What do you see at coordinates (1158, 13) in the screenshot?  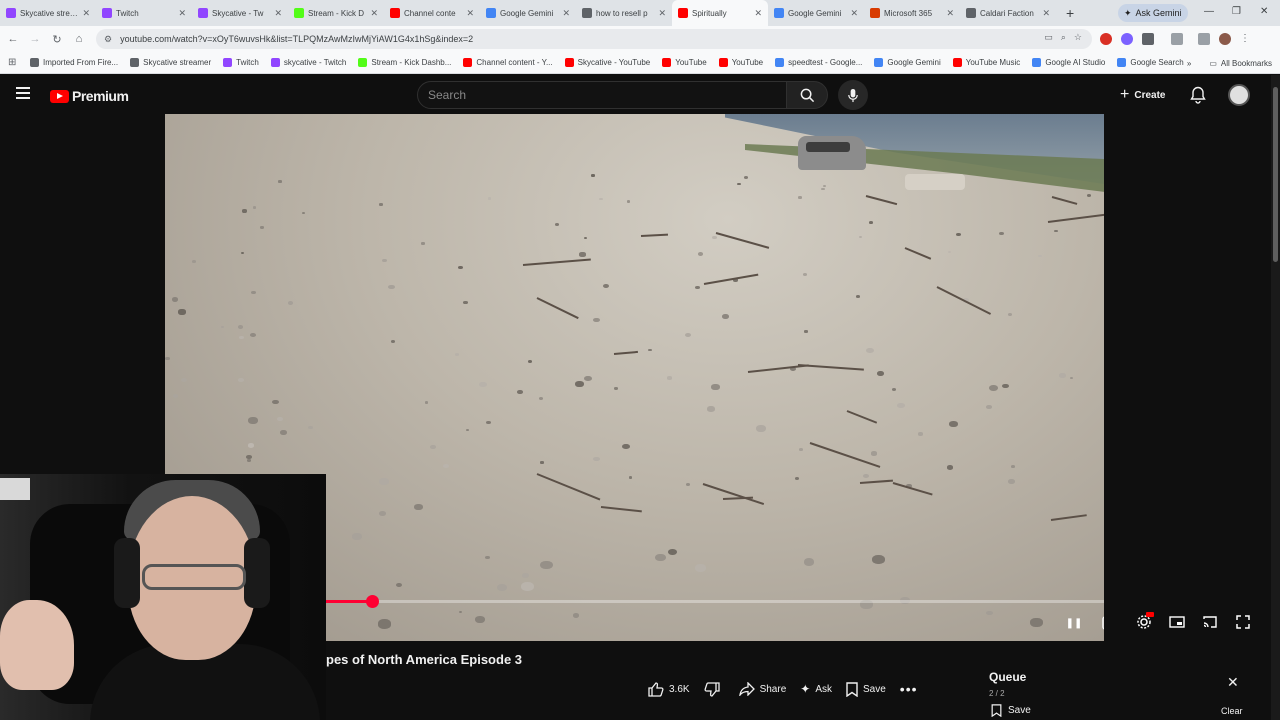 I see `ask-gemini-label: Ask Gemini` at bounding box center [1158, 13].